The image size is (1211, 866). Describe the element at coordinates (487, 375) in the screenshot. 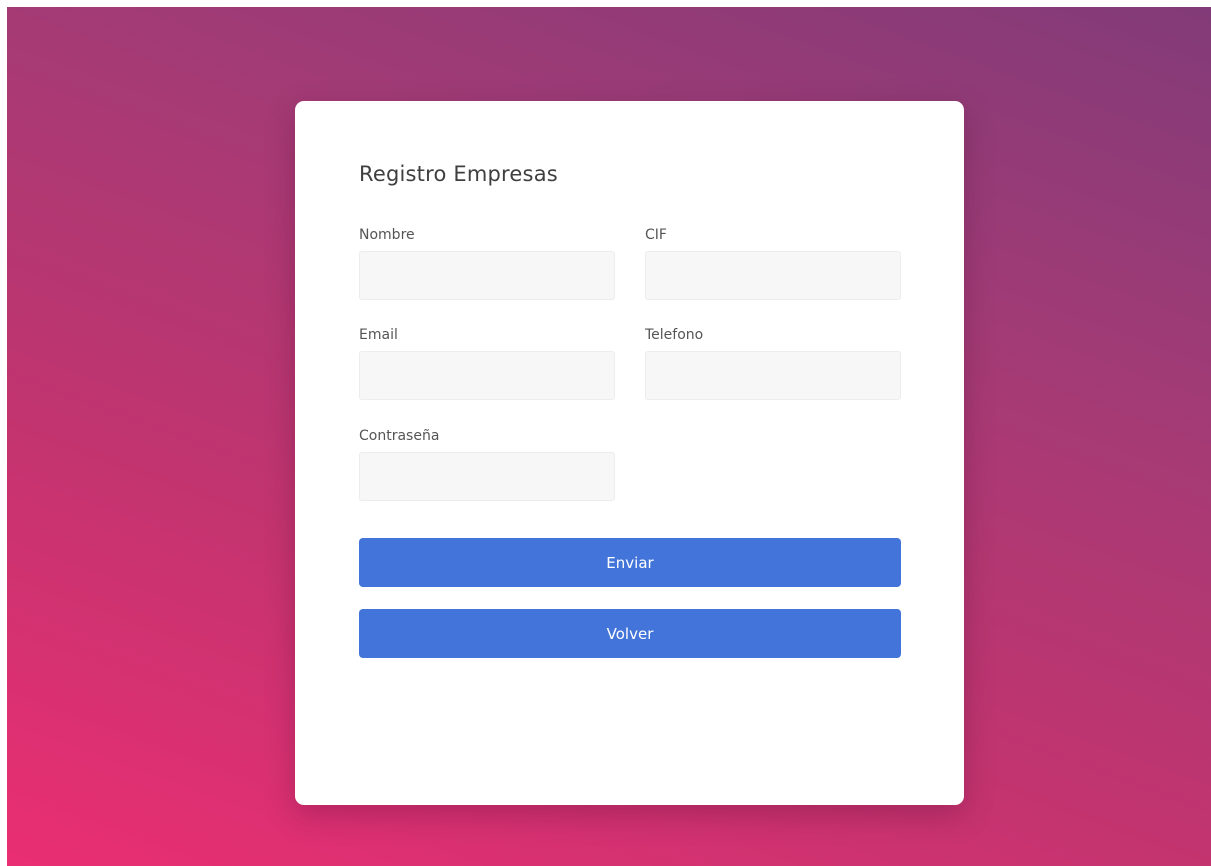

I see `email-input` at that location.